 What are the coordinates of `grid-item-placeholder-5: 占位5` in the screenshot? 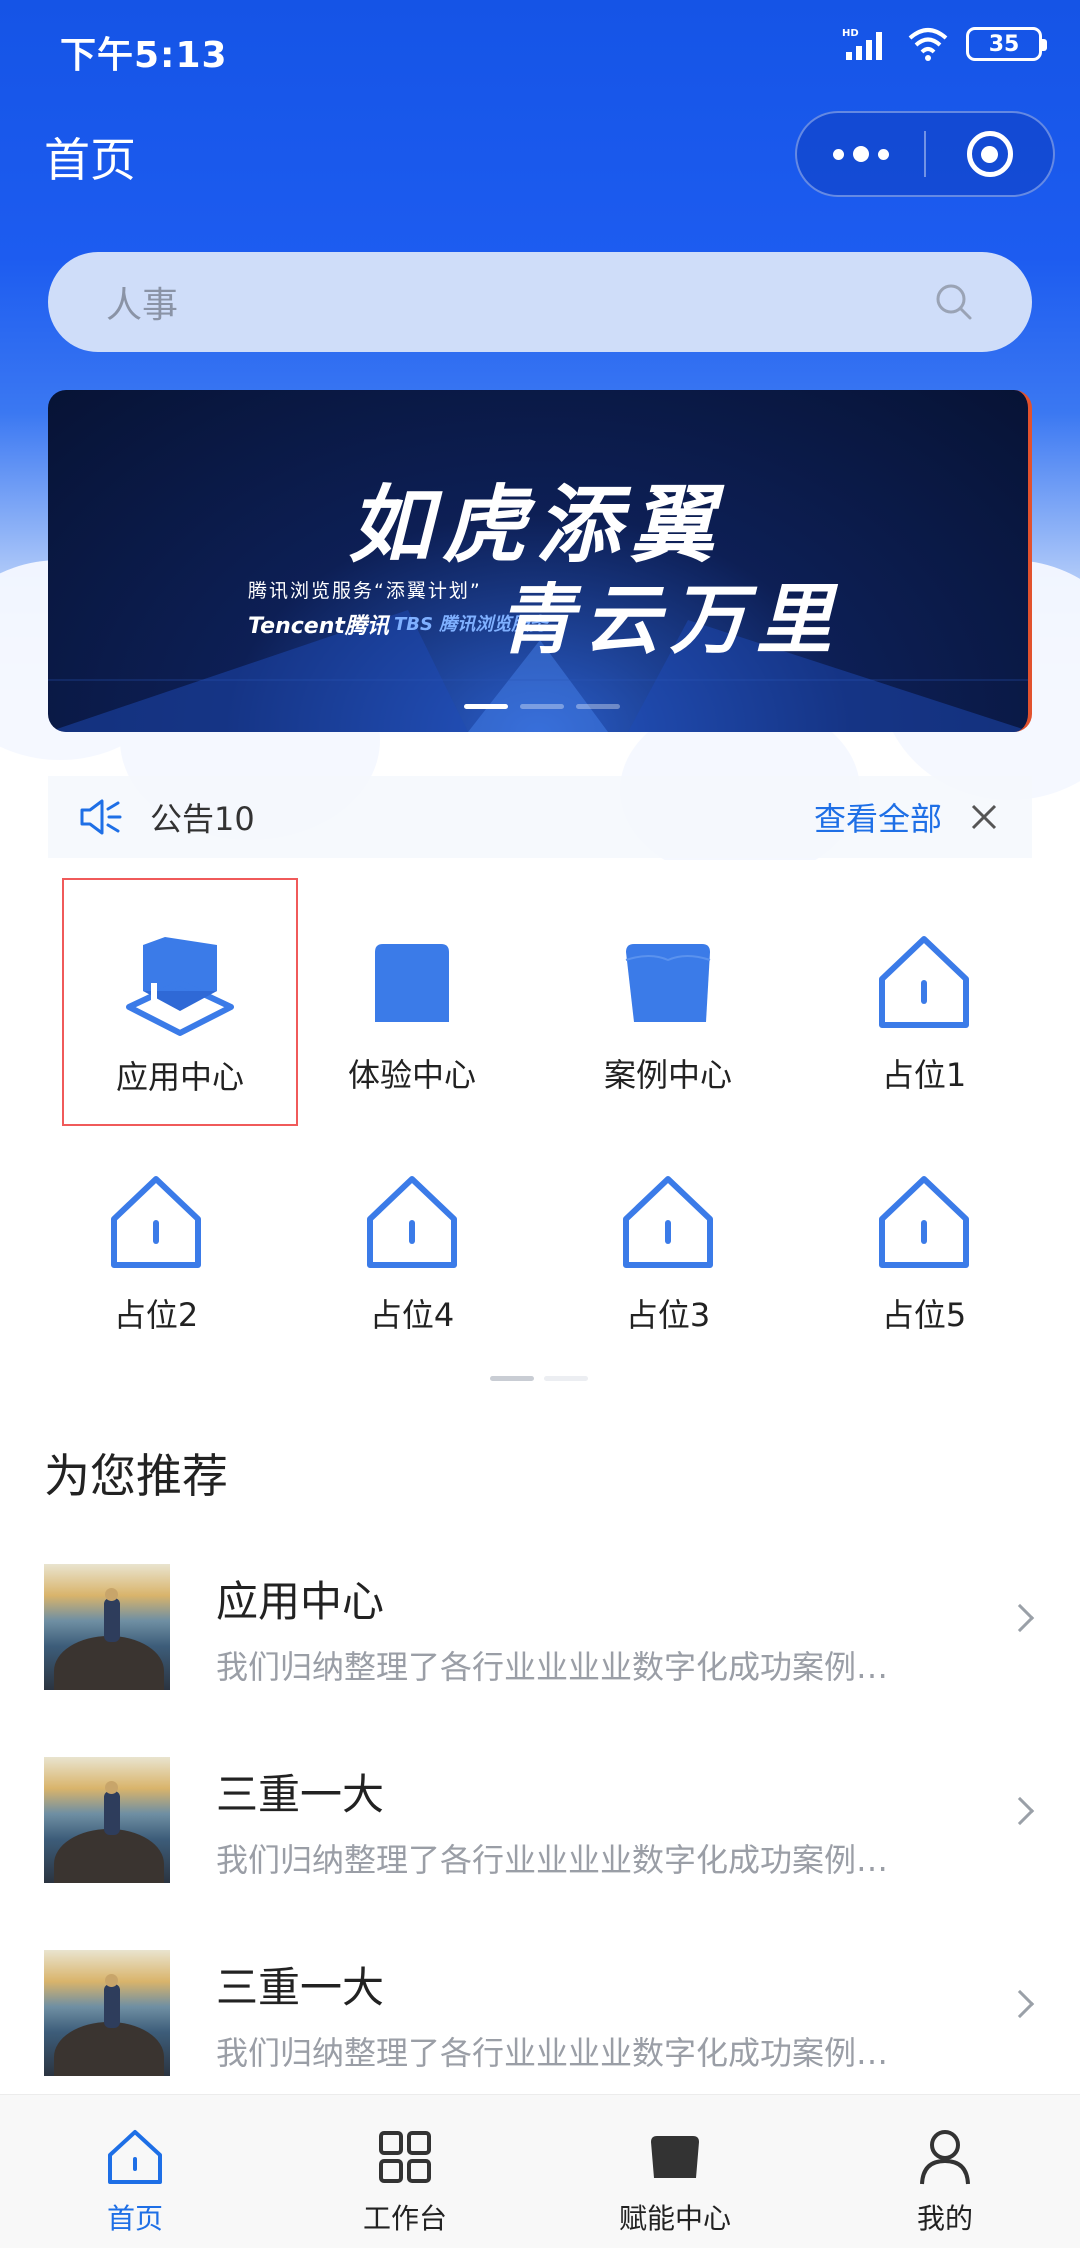 It's located at (924, 1242).